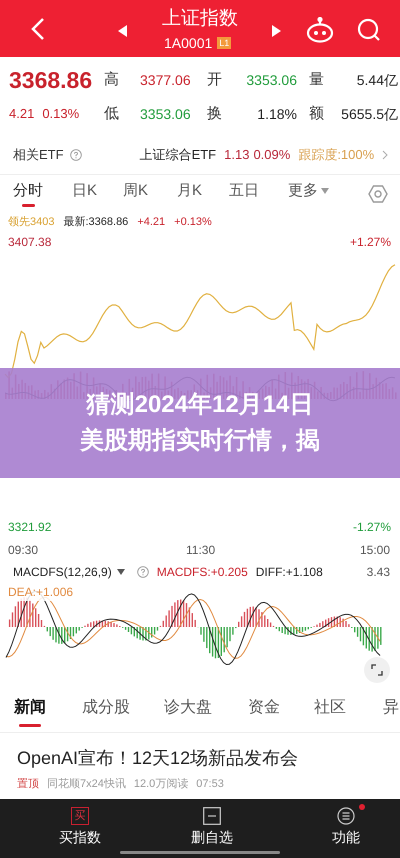 This screenshot has width=400, height=858. I want to click on latest-price: 最新:3368.86, so click(95, 222).